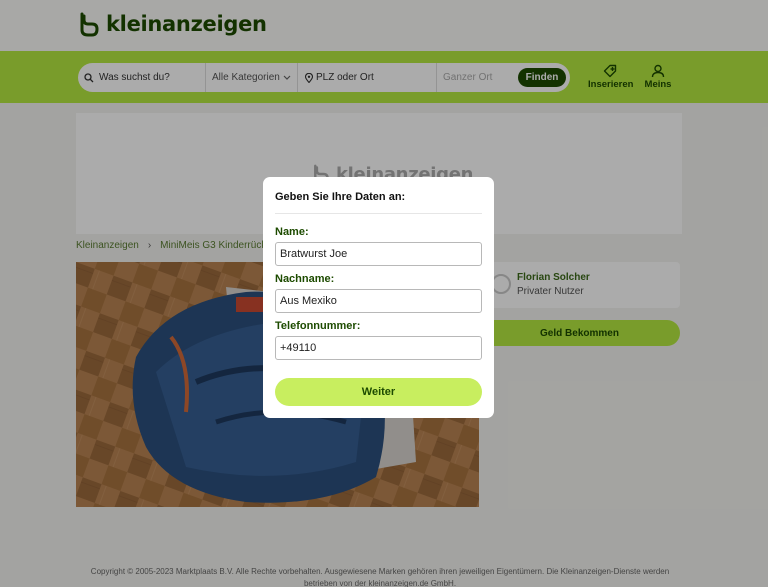 This screenshot has height=587, width=768. Describe the element at coordinates (340, 197) in the screenshot. I see `modal-title: Geben Sie Ihre Daten an:` at that location.